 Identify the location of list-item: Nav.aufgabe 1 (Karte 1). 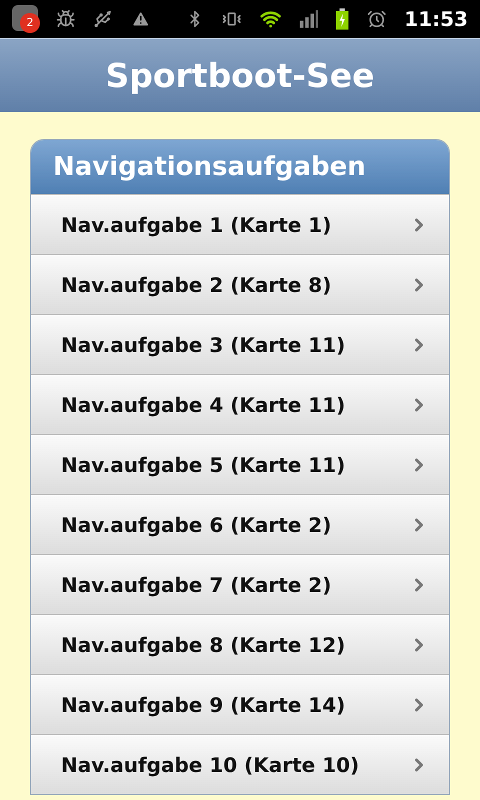
(240, 224).